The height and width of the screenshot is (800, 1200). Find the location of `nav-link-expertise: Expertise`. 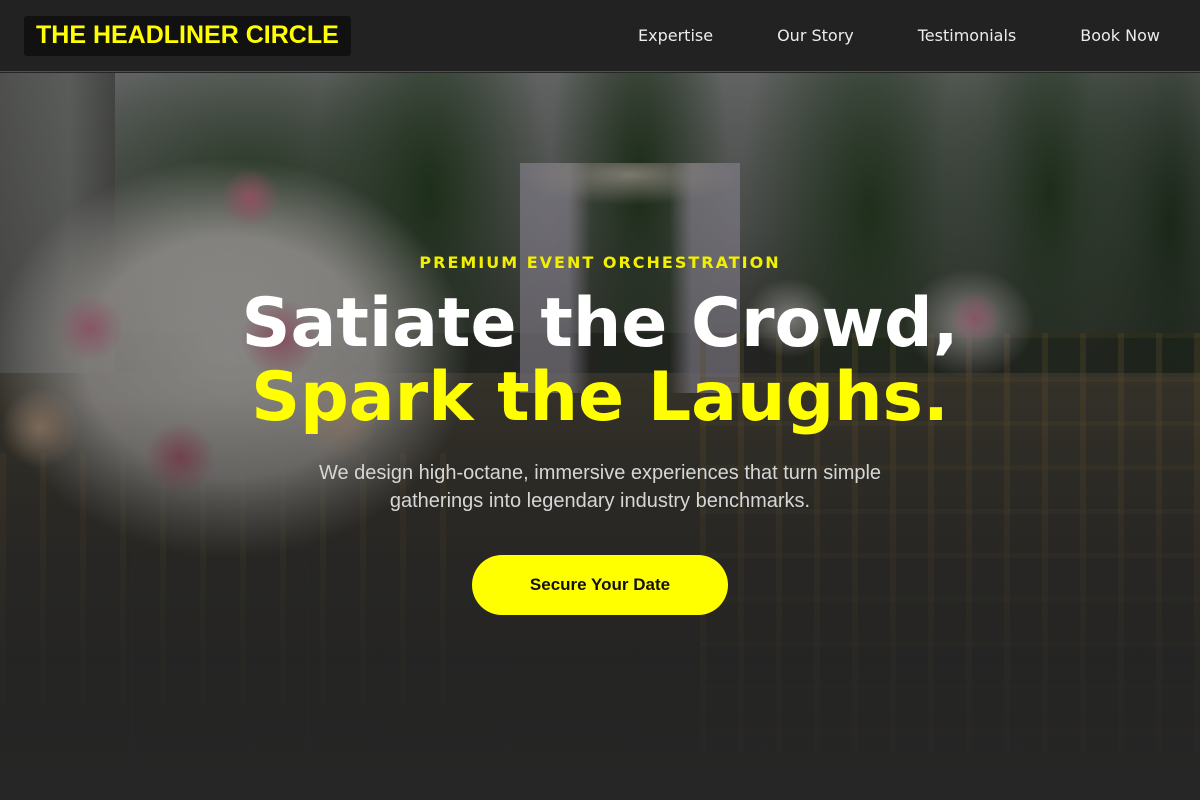

nav-link-expertise: Expertise is located at coordinates (675, 35).